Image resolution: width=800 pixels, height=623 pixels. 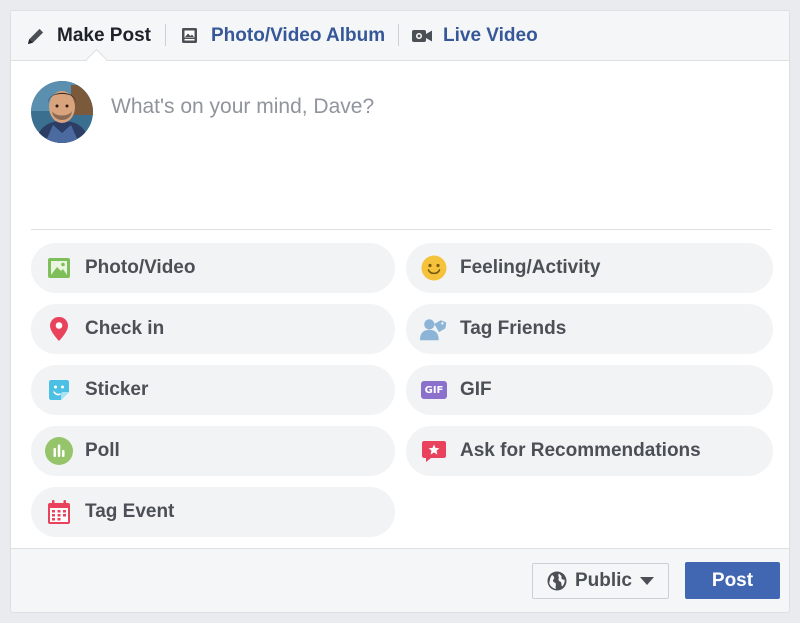 What do you see at coordinates (102, 450) in the screenshot?
I see `poll-label: Poll` at bounding box center [102, 450].